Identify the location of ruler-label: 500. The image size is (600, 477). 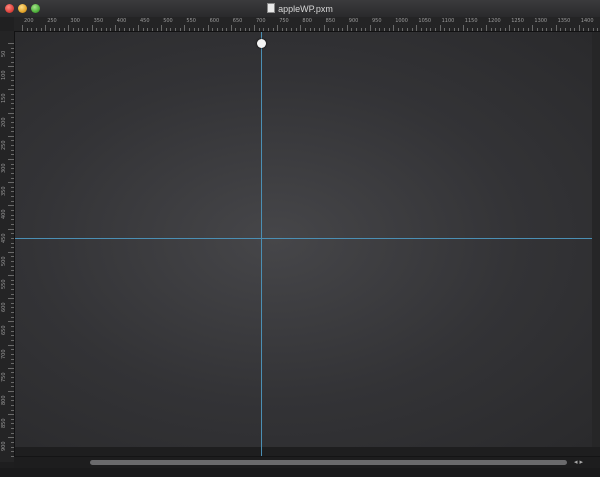
(168, 21).